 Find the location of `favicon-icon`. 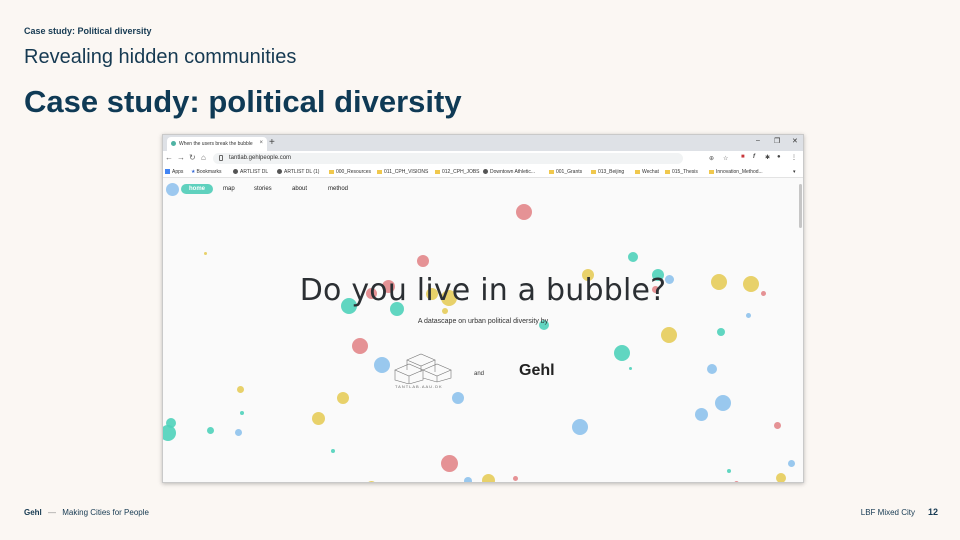

favicon-icon is located at coordinates (173, 143).